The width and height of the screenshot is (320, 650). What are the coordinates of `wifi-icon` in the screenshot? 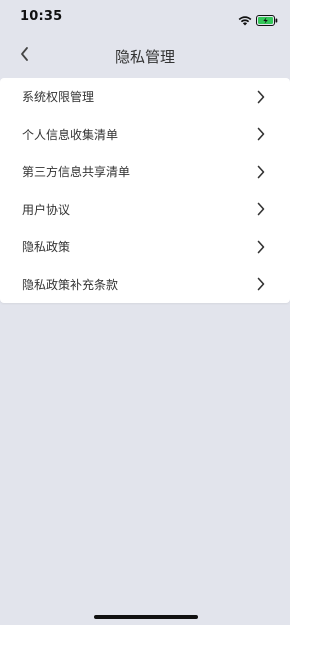 It's located at (245, 20).